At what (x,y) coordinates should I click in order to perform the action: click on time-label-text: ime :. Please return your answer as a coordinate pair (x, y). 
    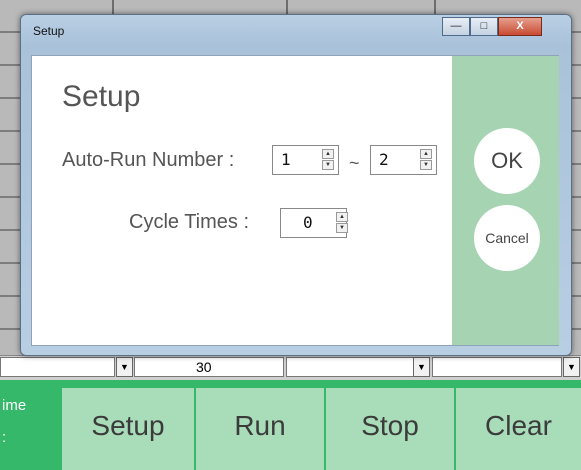
    Looking at the image, I should click on (14, 421).